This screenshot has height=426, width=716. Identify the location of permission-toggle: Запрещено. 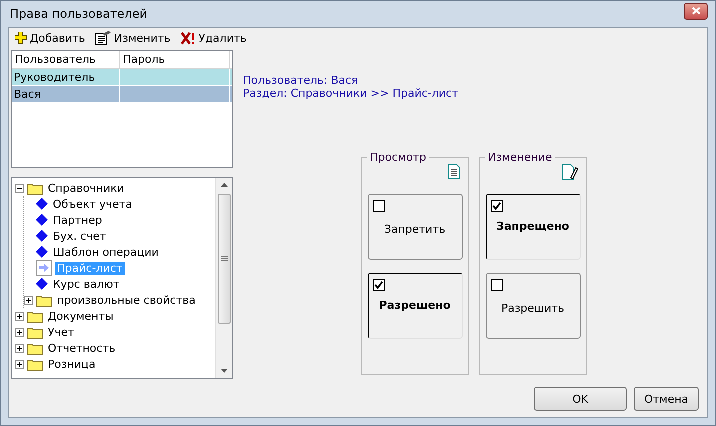
(533, 227).